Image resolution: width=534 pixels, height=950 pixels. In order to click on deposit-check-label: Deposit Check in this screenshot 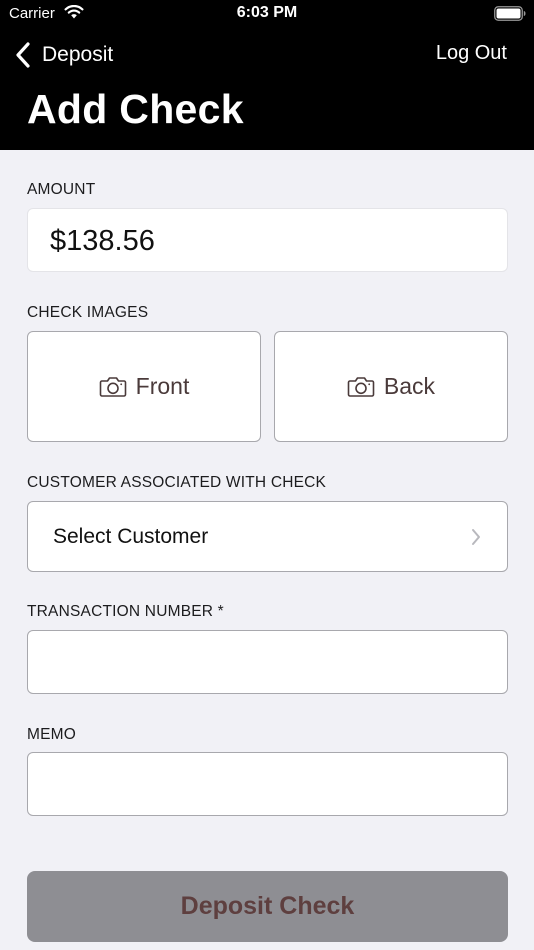, I will do `click(267, 906)`.